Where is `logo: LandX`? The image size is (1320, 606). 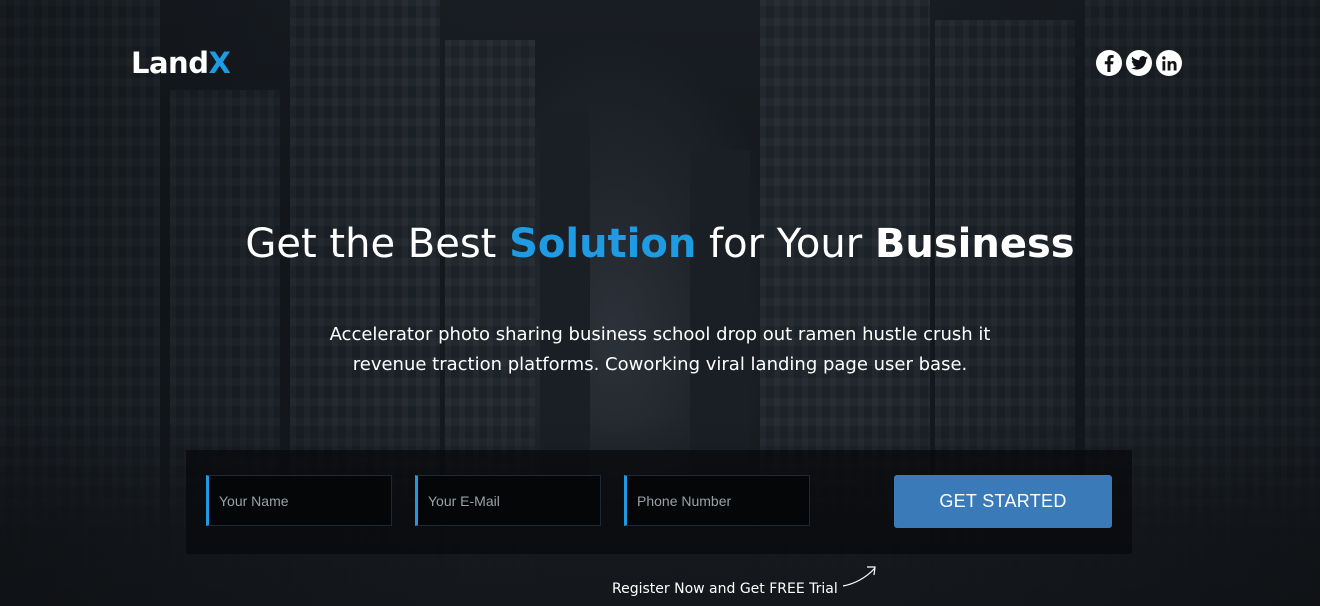 logo: LandX is located at coordinates (181, 63).